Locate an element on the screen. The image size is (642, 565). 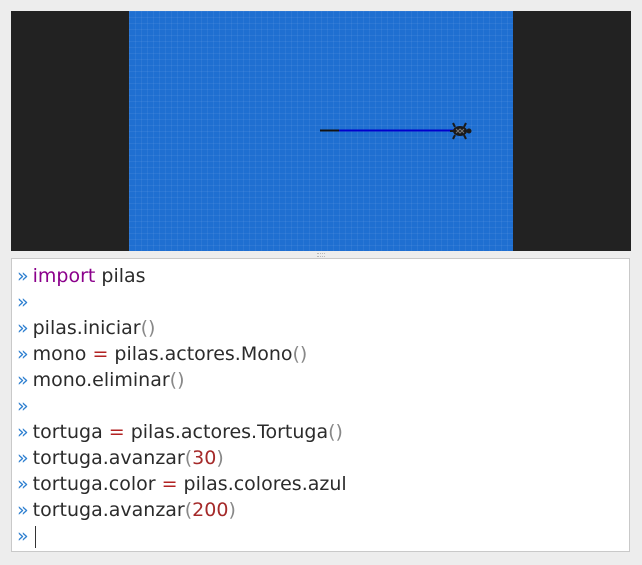
console-line: » pilas.iniciar() is located at coordinates (320, 328).